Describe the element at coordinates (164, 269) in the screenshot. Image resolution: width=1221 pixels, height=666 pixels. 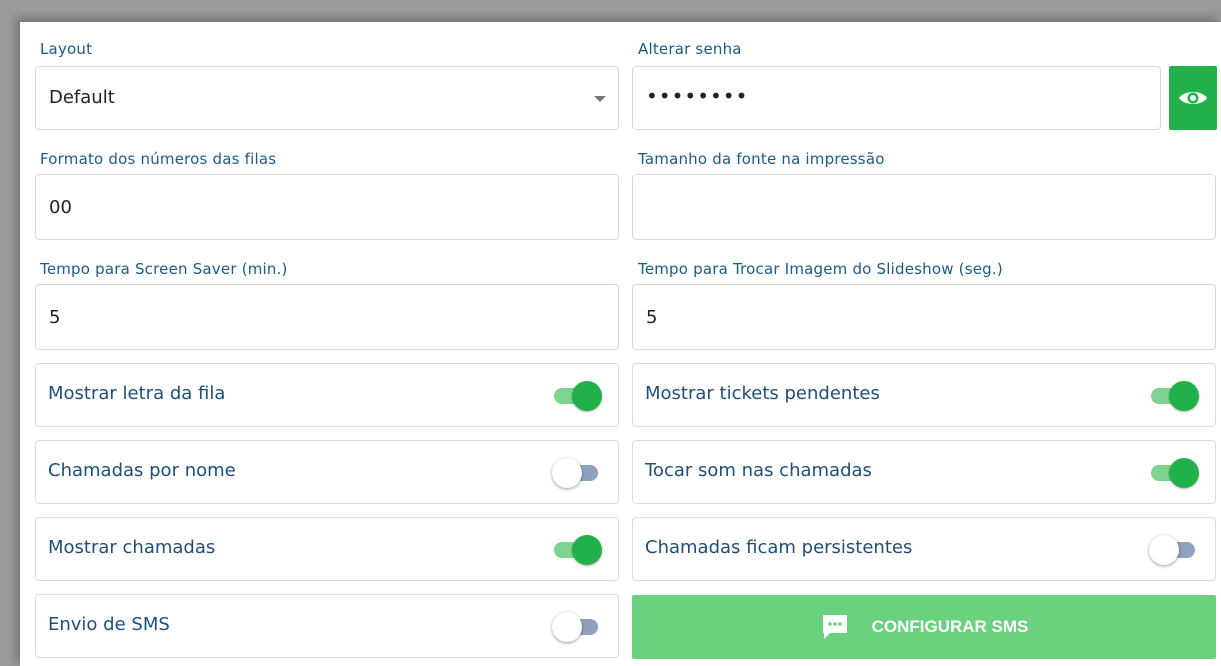
I see `screensaver-label: Tempo para Screen Saver (min.)` at that location.